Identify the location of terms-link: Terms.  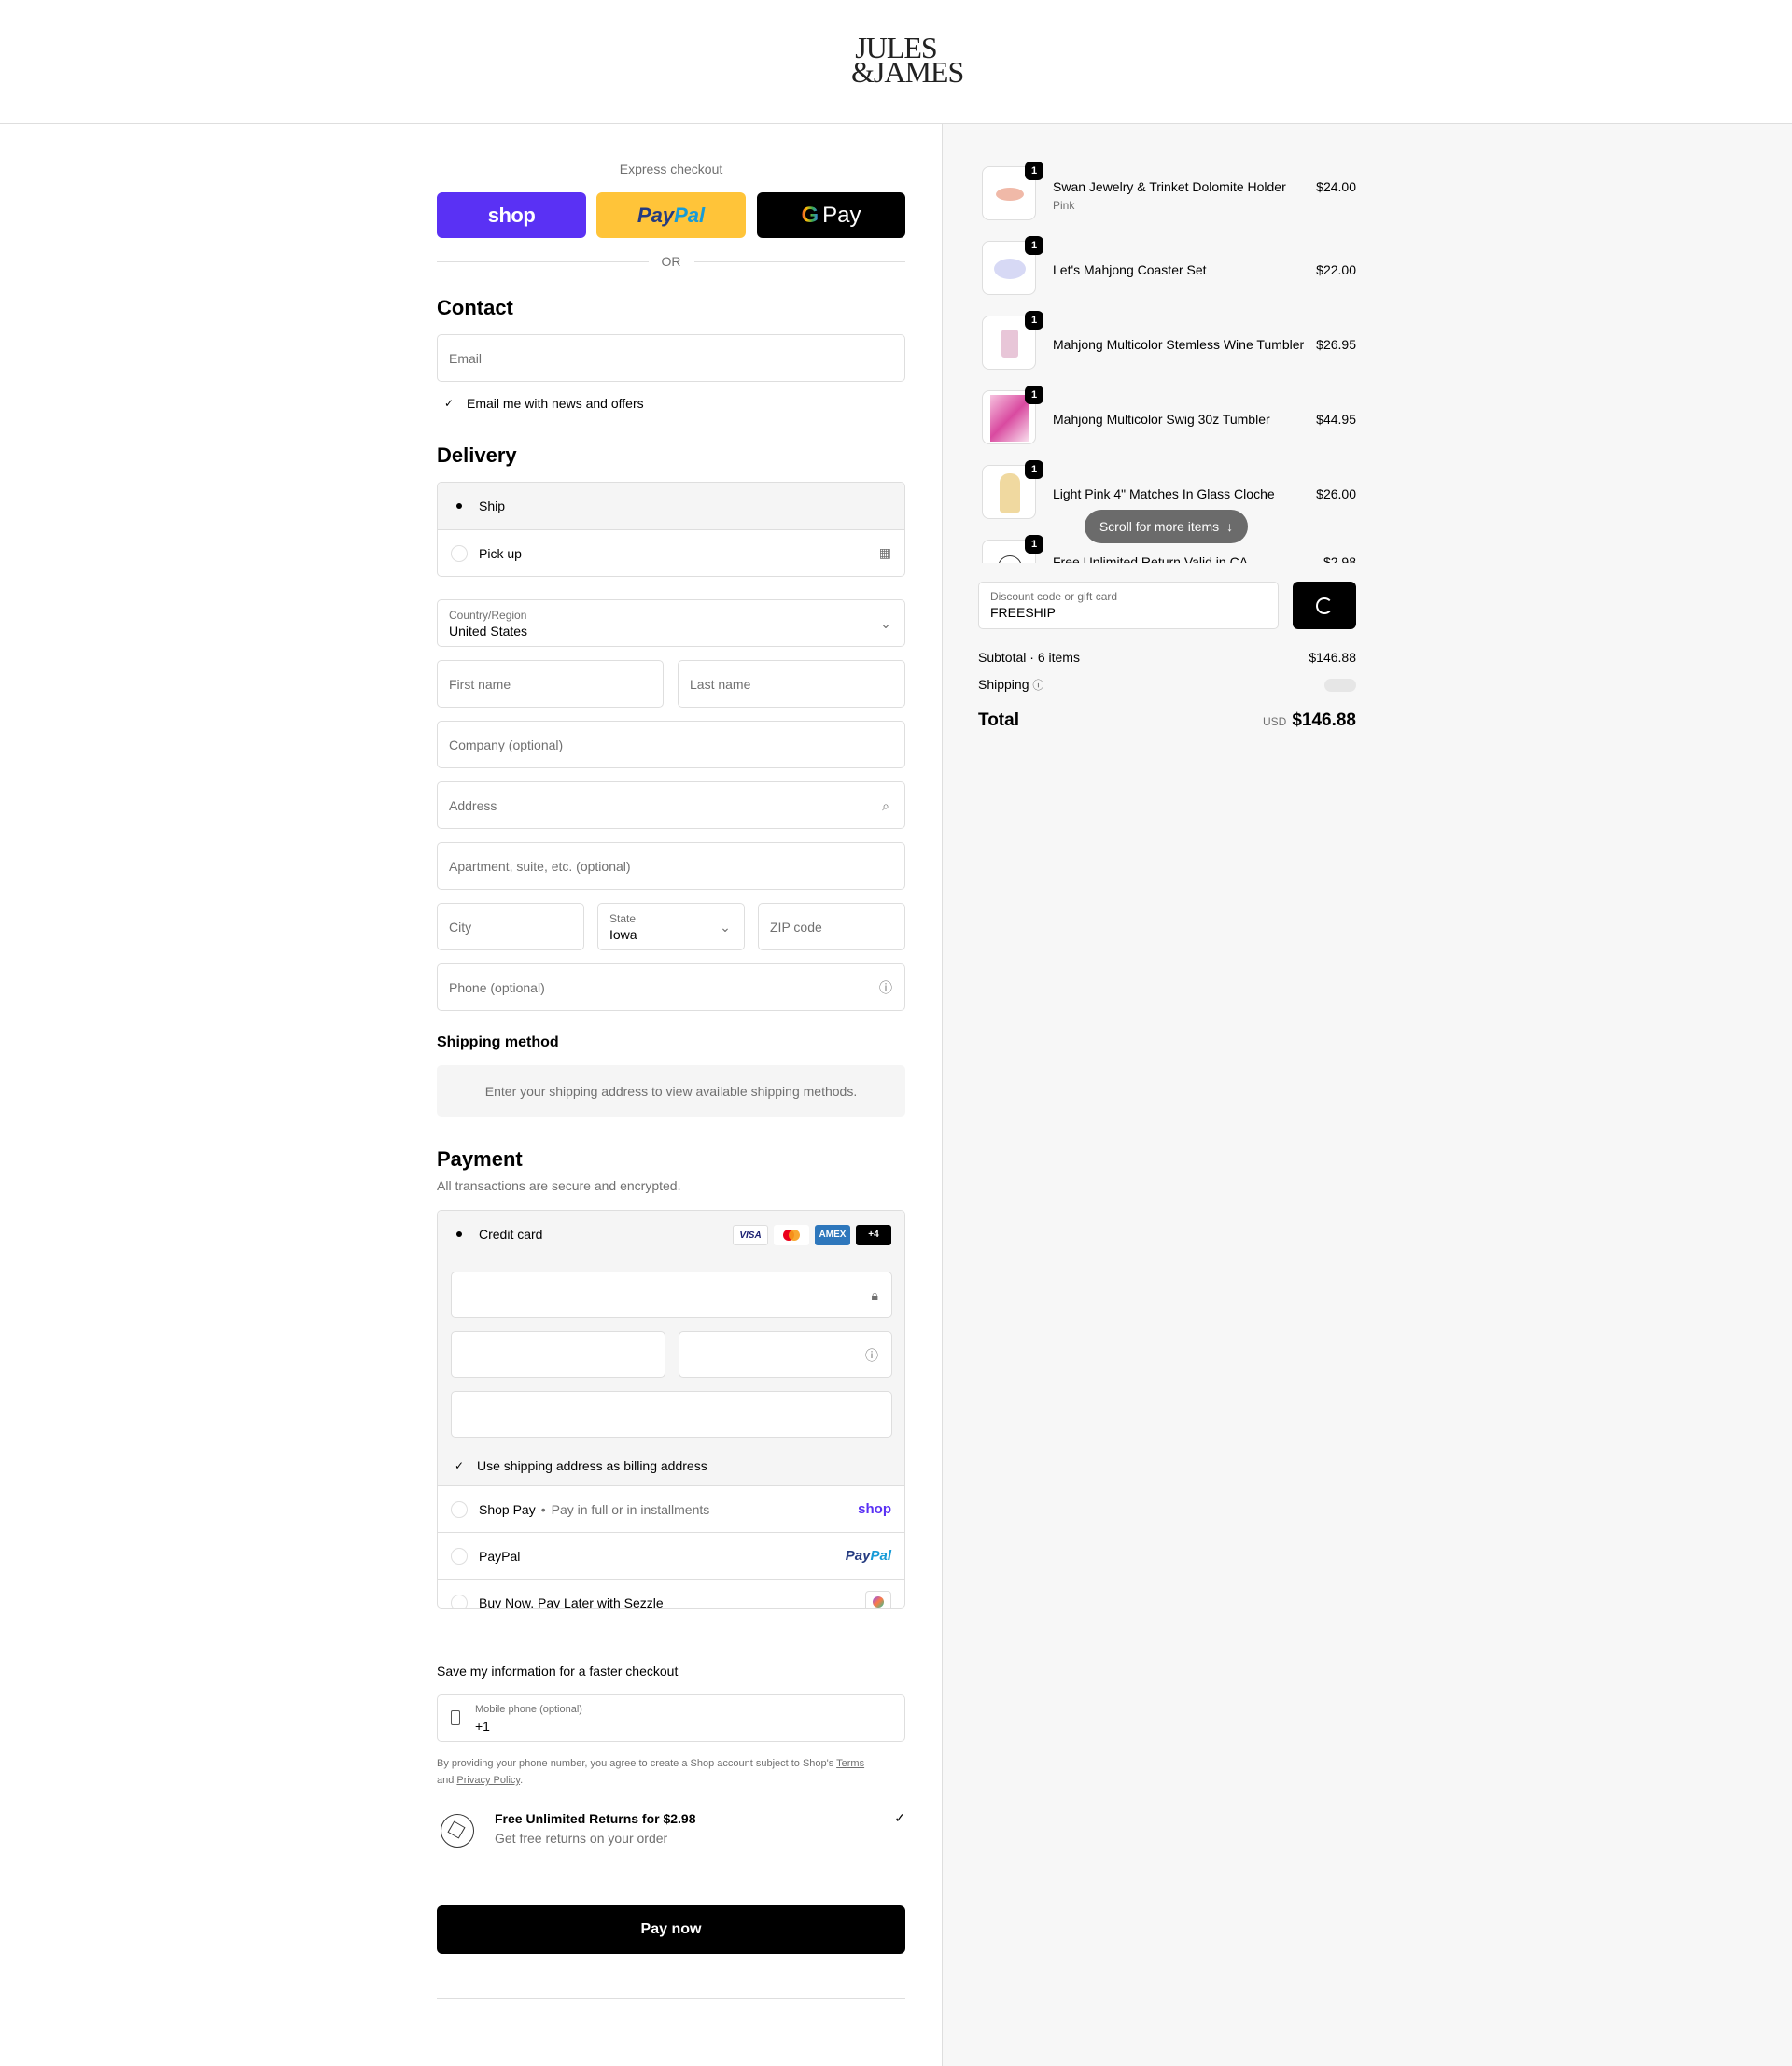
(850, 1763).